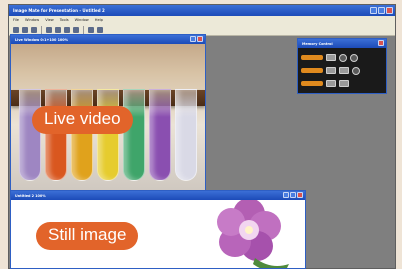 The height and width of the screenshot is (269, 402). I want to click on memory-control-title-bar: Memory Control, so click(342, 43).